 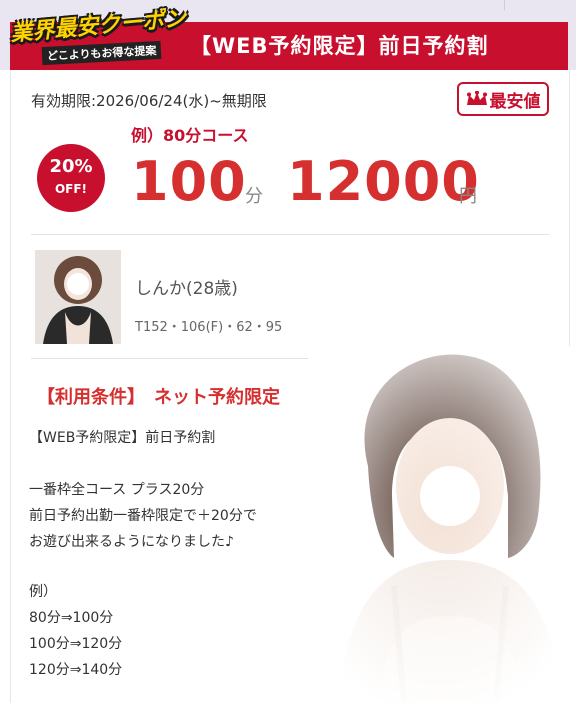 What do you see at coordinates (209, 327) in the screenshot?
I see `profile-stats: T152・106(F)・62・95` at bounding box center [209, 327].